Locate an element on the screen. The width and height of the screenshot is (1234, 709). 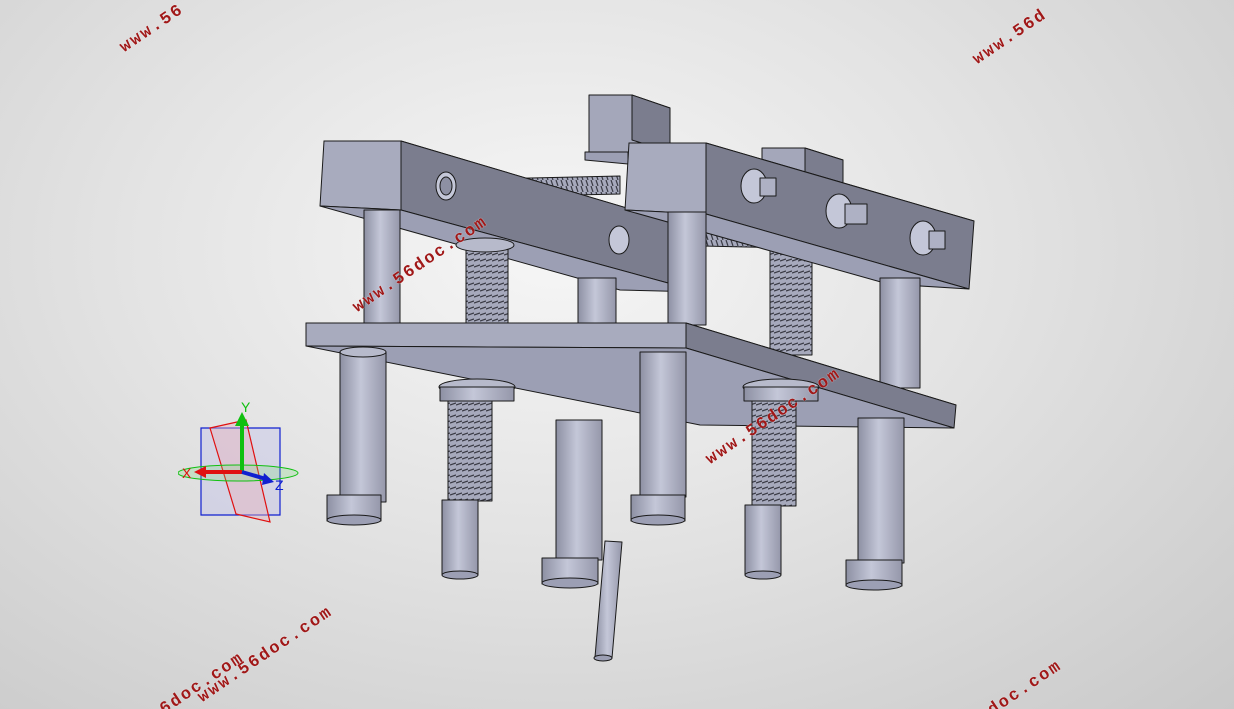
y-axis-label: Y is located at coordinates (246, 407).